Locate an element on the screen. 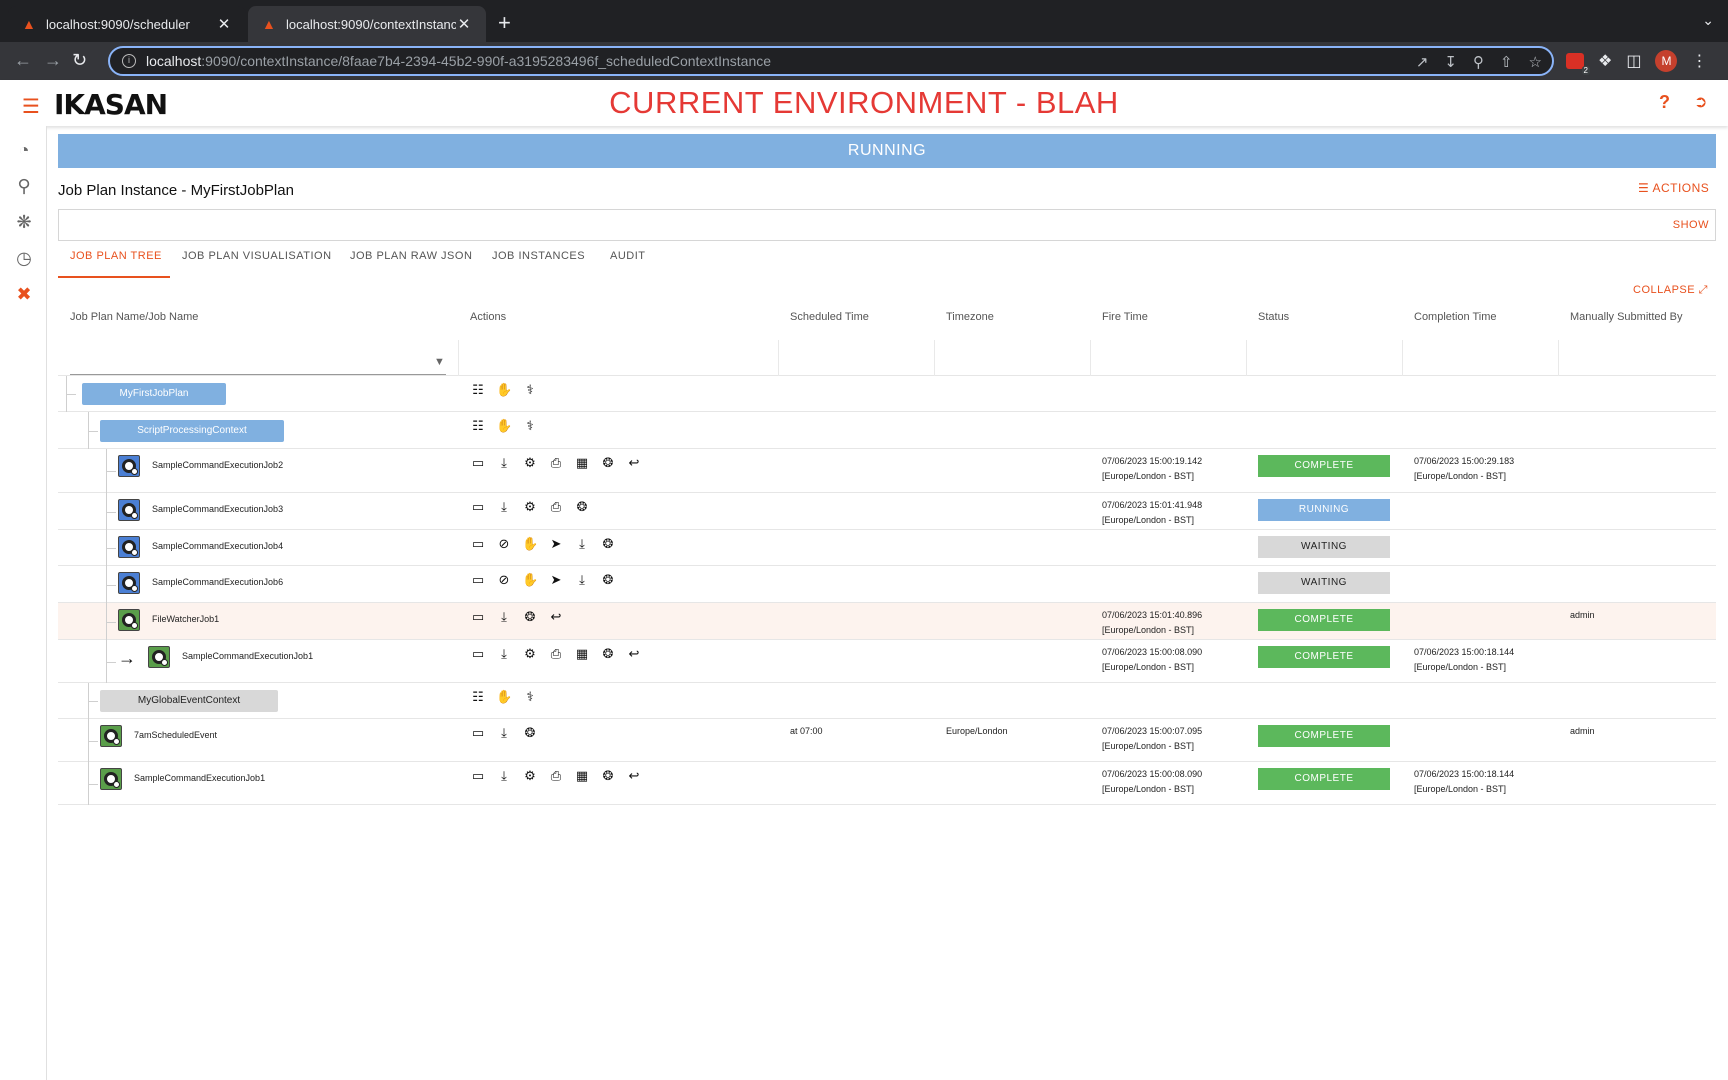 This screenshot has height=1080, width=1728. context-row: MyFirstJobPlan ☷ ✋ ⚕ is located at coordinates (887, 394).